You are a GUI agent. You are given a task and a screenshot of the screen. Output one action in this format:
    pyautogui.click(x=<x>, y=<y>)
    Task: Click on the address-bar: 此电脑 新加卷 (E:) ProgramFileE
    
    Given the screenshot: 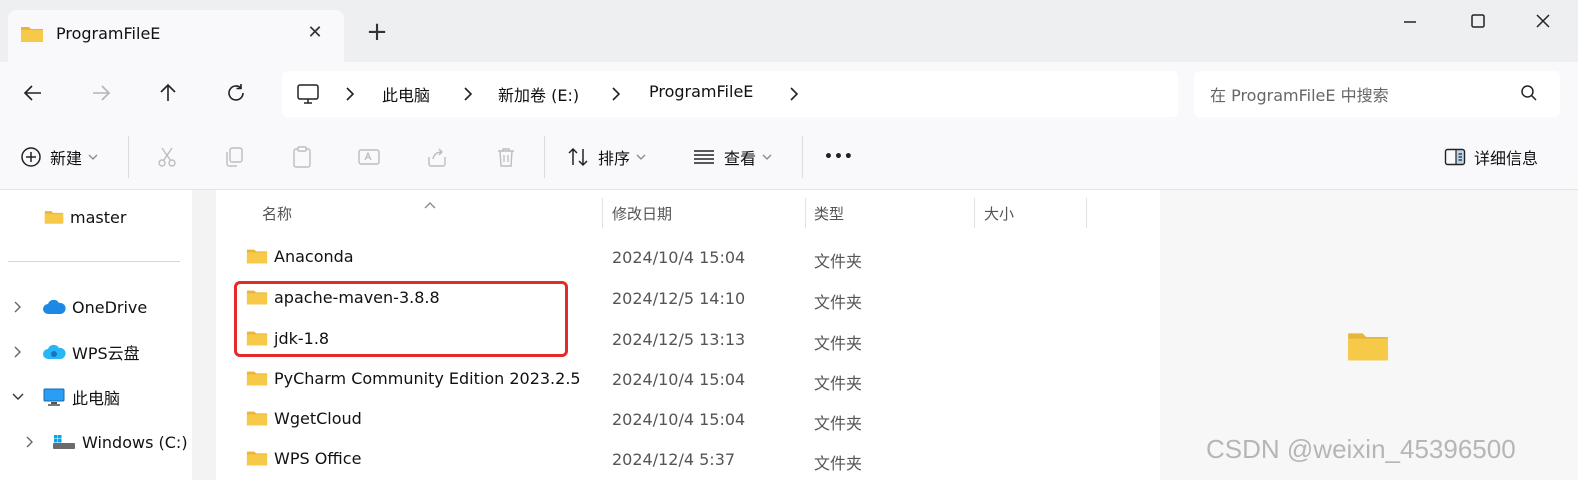 What is the action you would take?
    pyautogui.click(x=730, y=94)
    